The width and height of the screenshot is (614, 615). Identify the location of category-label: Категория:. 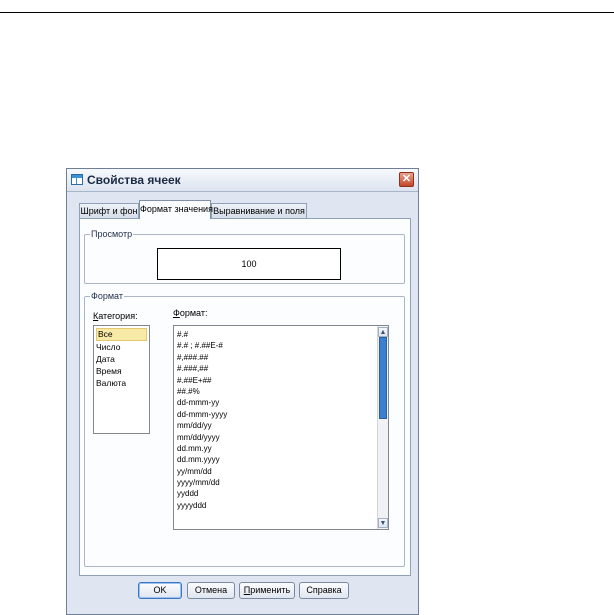
(115, 316).